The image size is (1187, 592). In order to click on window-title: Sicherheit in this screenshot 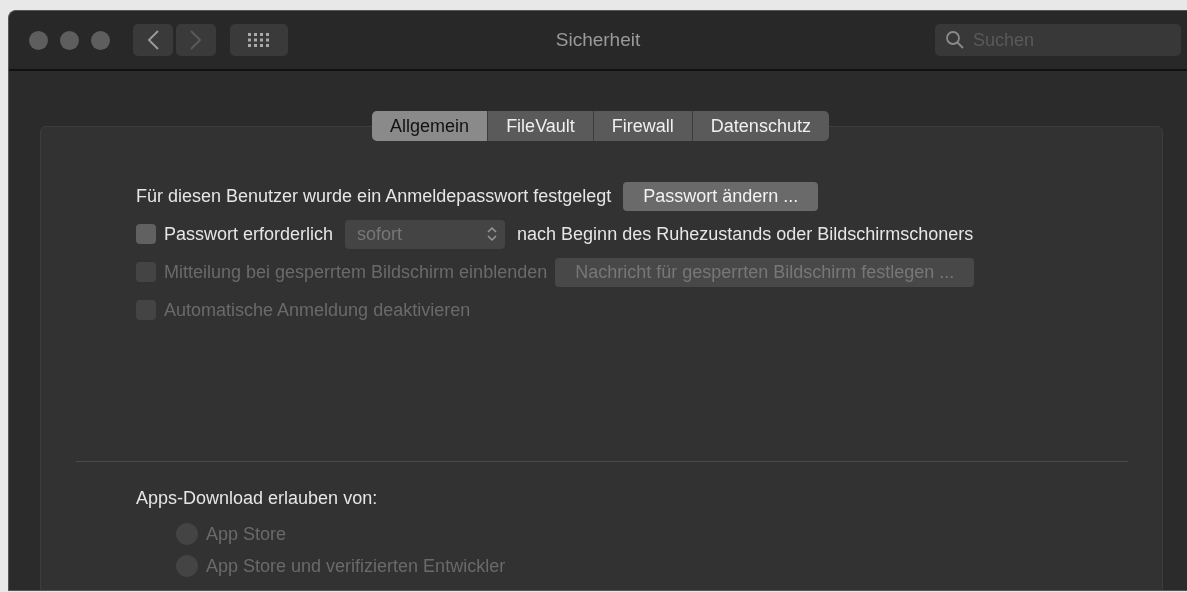, I will do `click(598, 39)`.